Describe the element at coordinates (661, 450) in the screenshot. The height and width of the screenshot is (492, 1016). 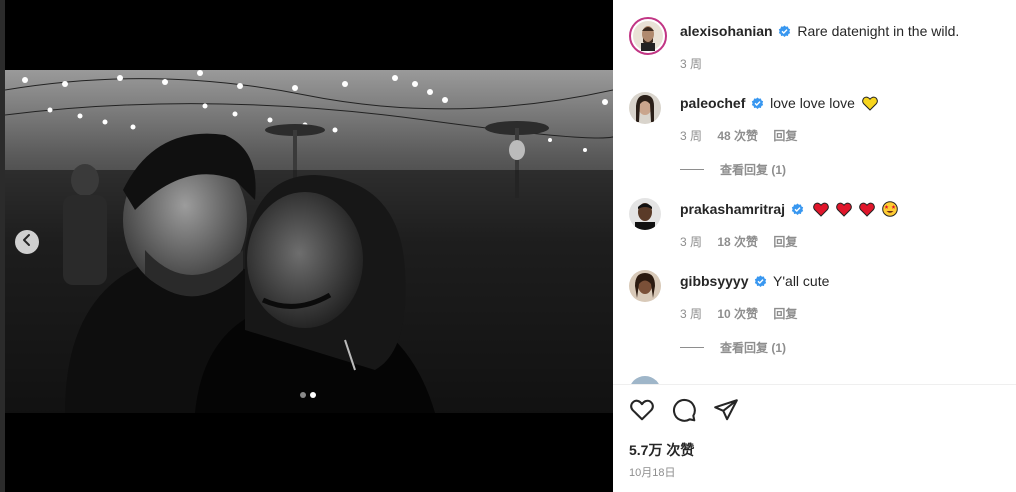
I see `post-like-count: 5.7万 次赞` at that location.